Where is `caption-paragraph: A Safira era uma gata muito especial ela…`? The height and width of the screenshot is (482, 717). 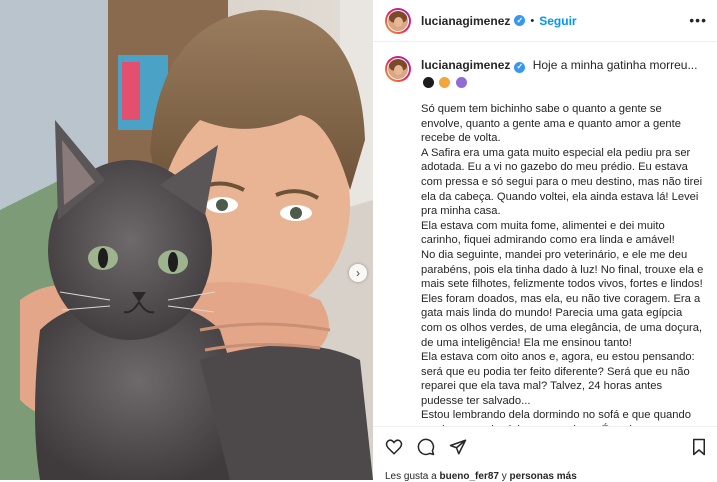
caption-paragraph: A Safira era uma gata muito especial ela… is located at coordinates (562, 182).